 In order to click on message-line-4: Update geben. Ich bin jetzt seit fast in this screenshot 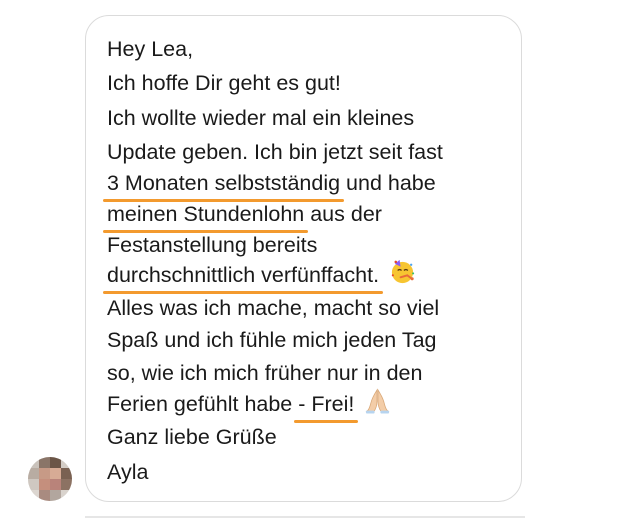, I will do `click(275, 152)`.